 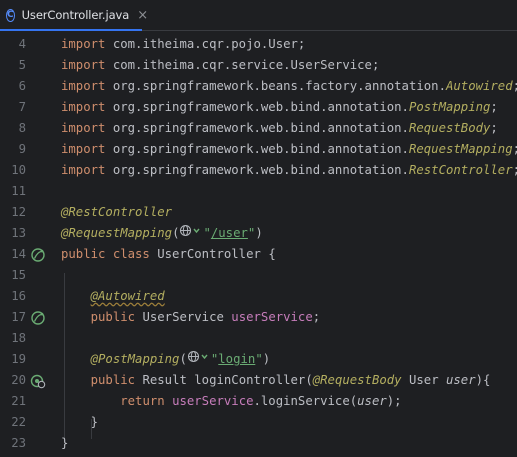 What do you see at coordinates (22, 86) in the screenshot?
I see `line-number: 6` at bounding box center [22, 86].